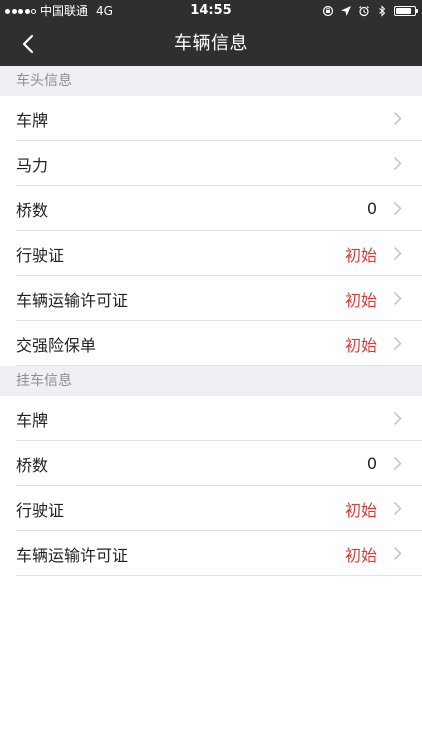  What do you see at coordinates (211, 11) in the screenshot?
I see `status-bar: 中国联通 4G 14:55` at bounding box center [211, 11].